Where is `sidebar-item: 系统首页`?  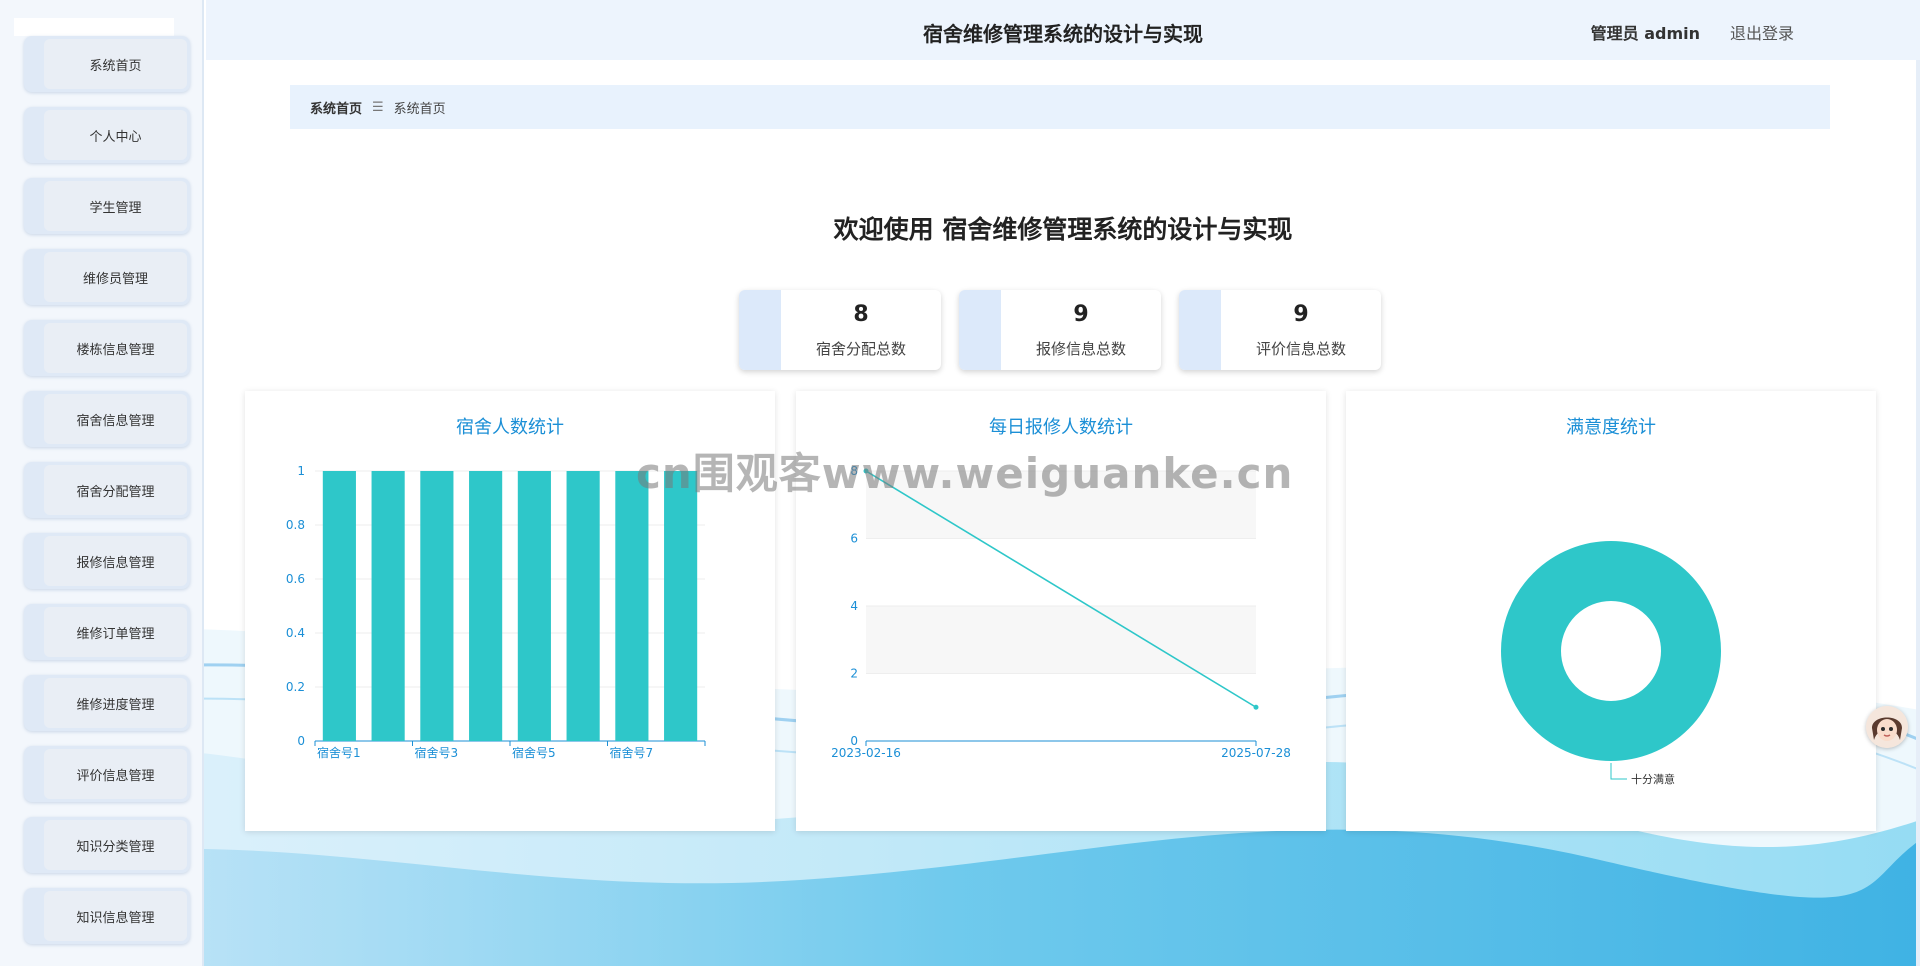 sidebar-item: 系统首页 is located at coordinates (107, 64).